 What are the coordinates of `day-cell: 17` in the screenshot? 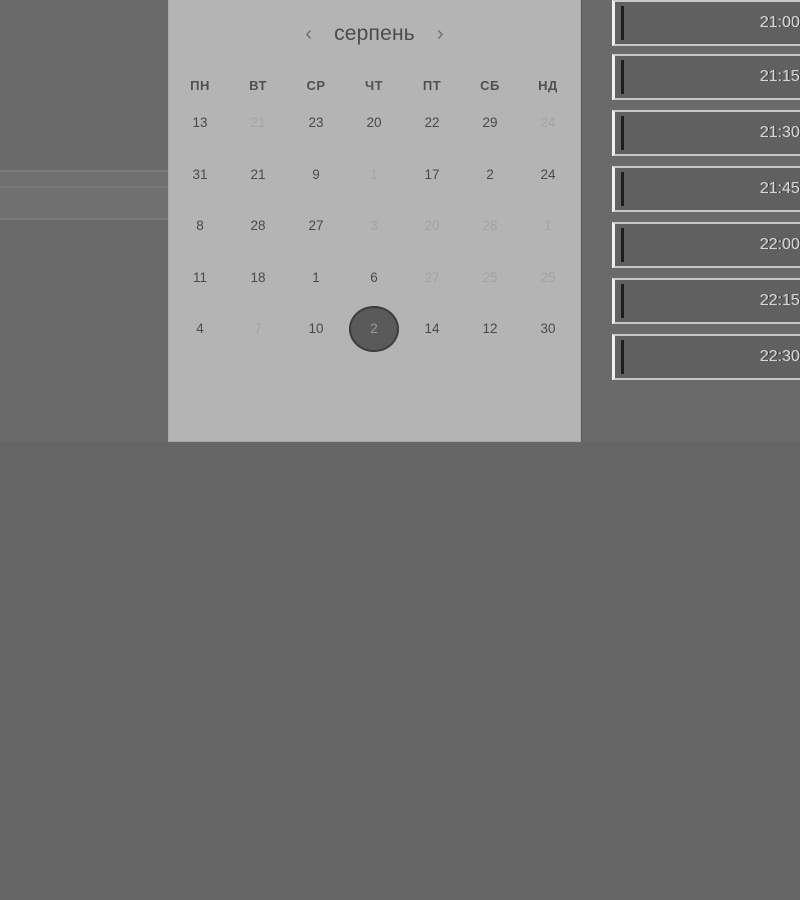 It's located at (432, 175).